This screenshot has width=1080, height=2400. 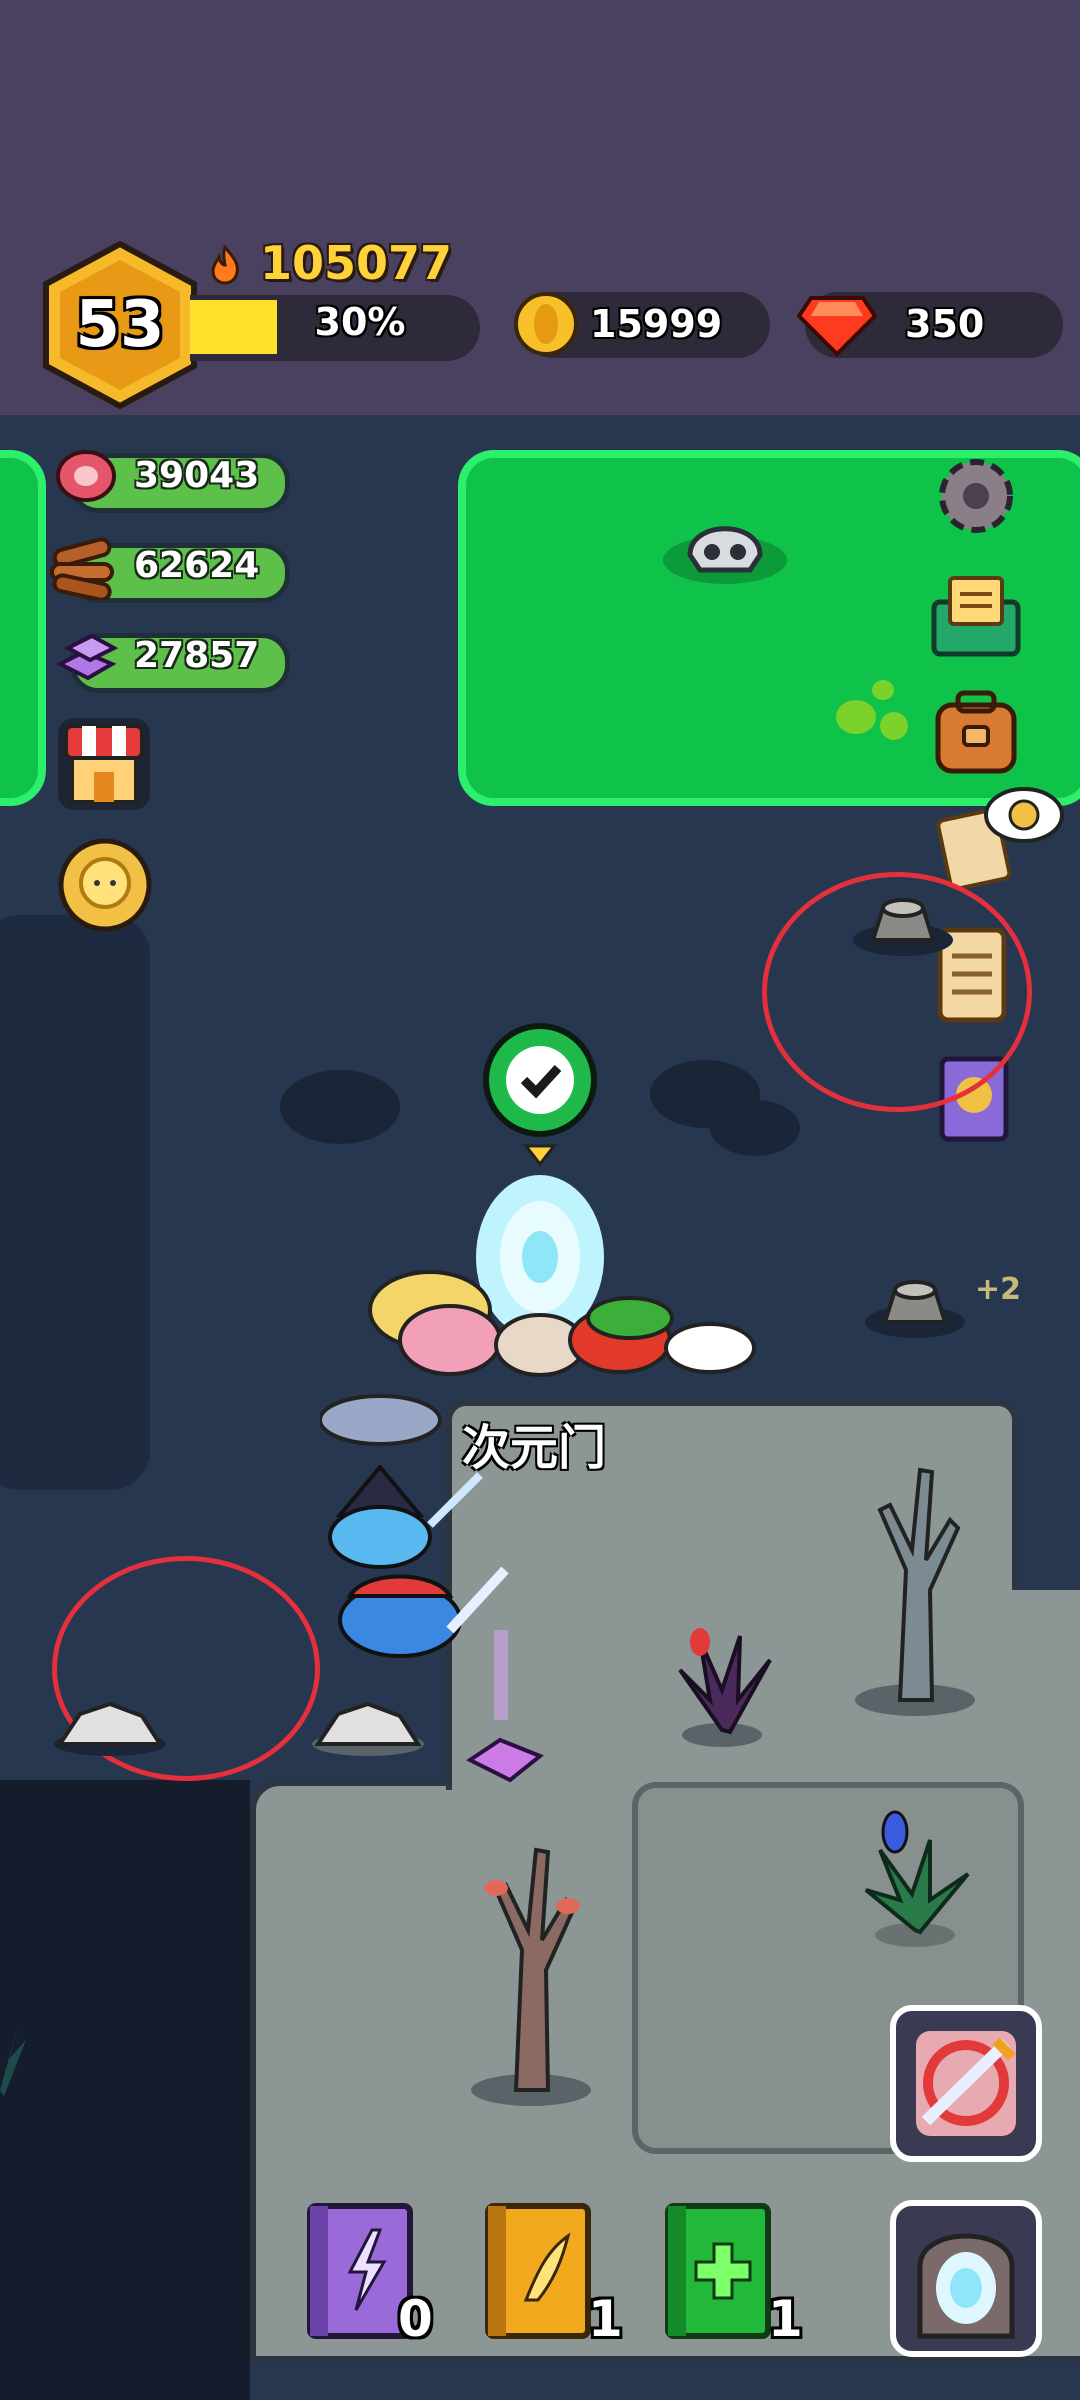 What do you see at coordinates (656, 324) in the screenshot?
I see `gold-value: 15999` at bounding box center [656, 324].